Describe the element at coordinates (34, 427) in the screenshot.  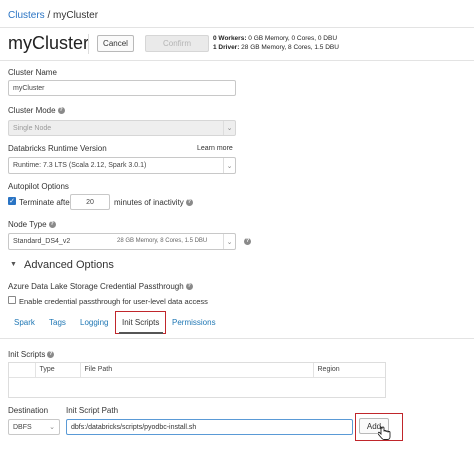
I see `destination-select: DBFS ⌄` at that location.